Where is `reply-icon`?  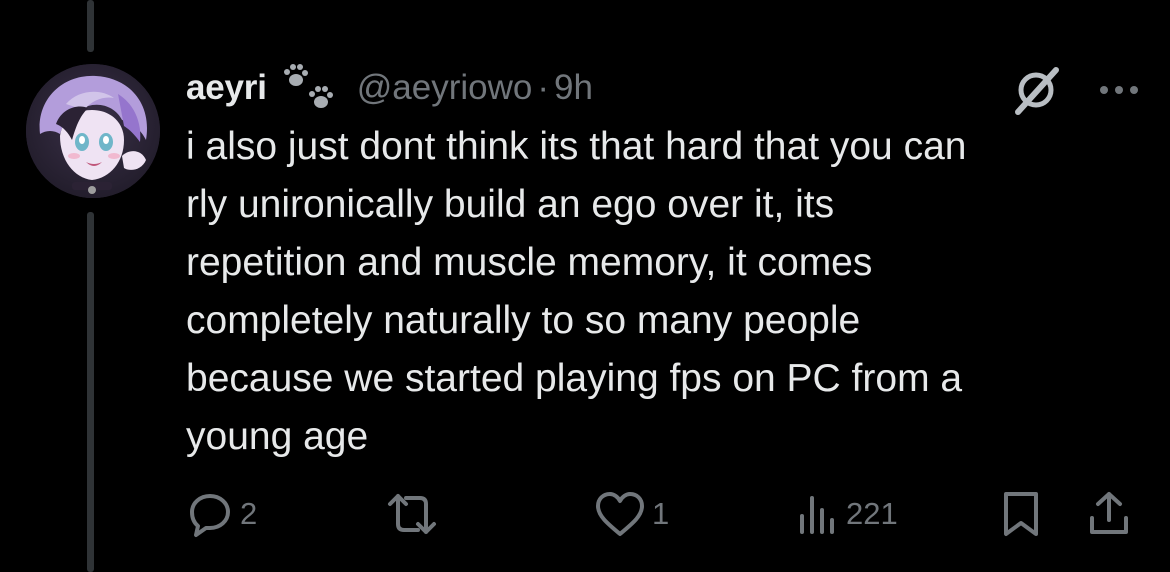
reply-icon is located at coordinates (210, 515).